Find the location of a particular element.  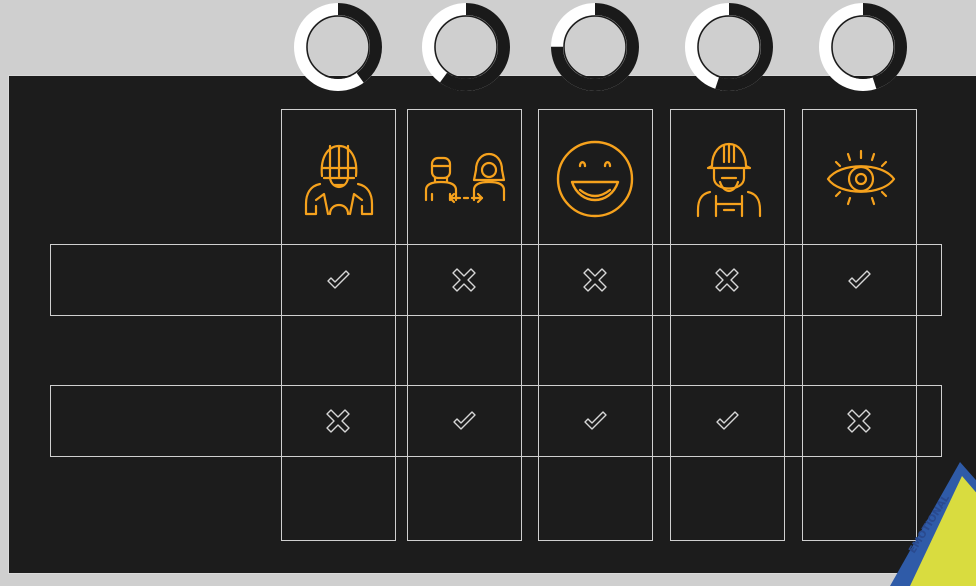

people-exchange-icon is located at coordinates (465, 178).